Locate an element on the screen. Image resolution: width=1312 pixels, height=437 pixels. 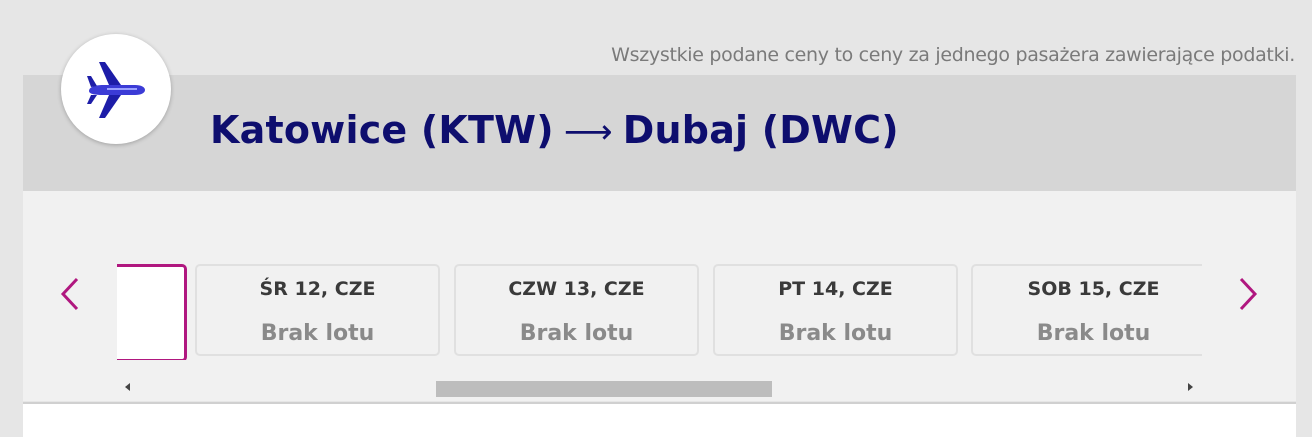
chevron-left-icon is located at coordinates (69, 294).